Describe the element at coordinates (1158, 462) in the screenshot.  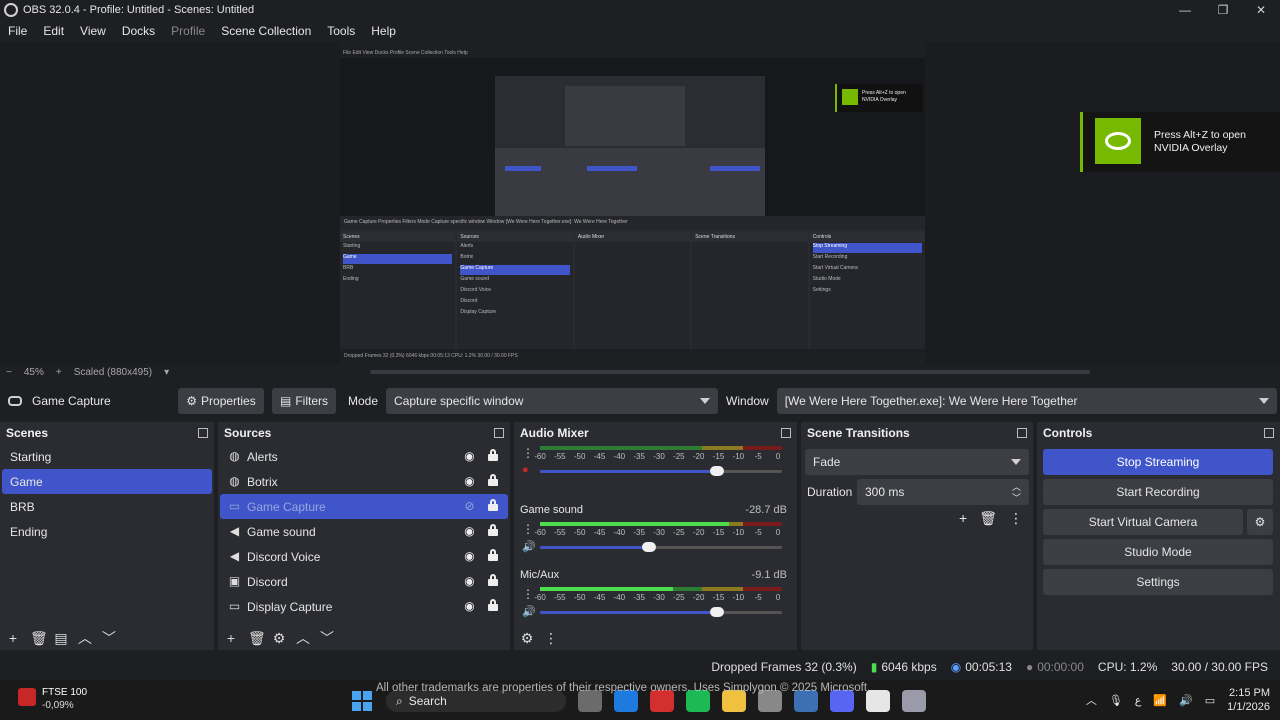
I see `stop-streaming-button: Stop Streaming` at that location.